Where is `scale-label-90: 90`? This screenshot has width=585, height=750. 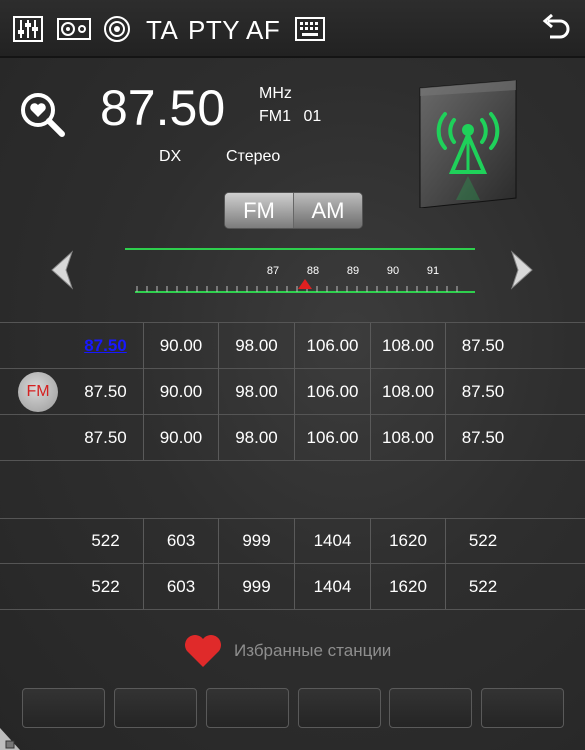
scale-label-90: 90 is located at coordinates (393, 271).